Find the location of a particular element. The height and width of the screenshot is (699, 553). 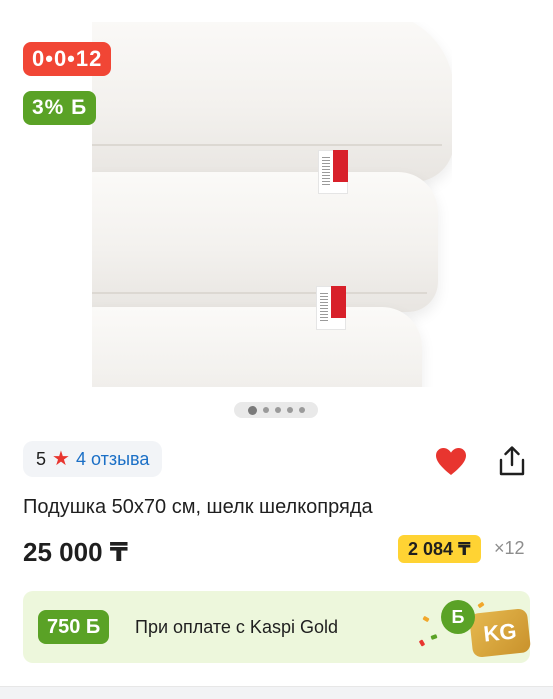

share-icon is located at coordinates (512, 461).